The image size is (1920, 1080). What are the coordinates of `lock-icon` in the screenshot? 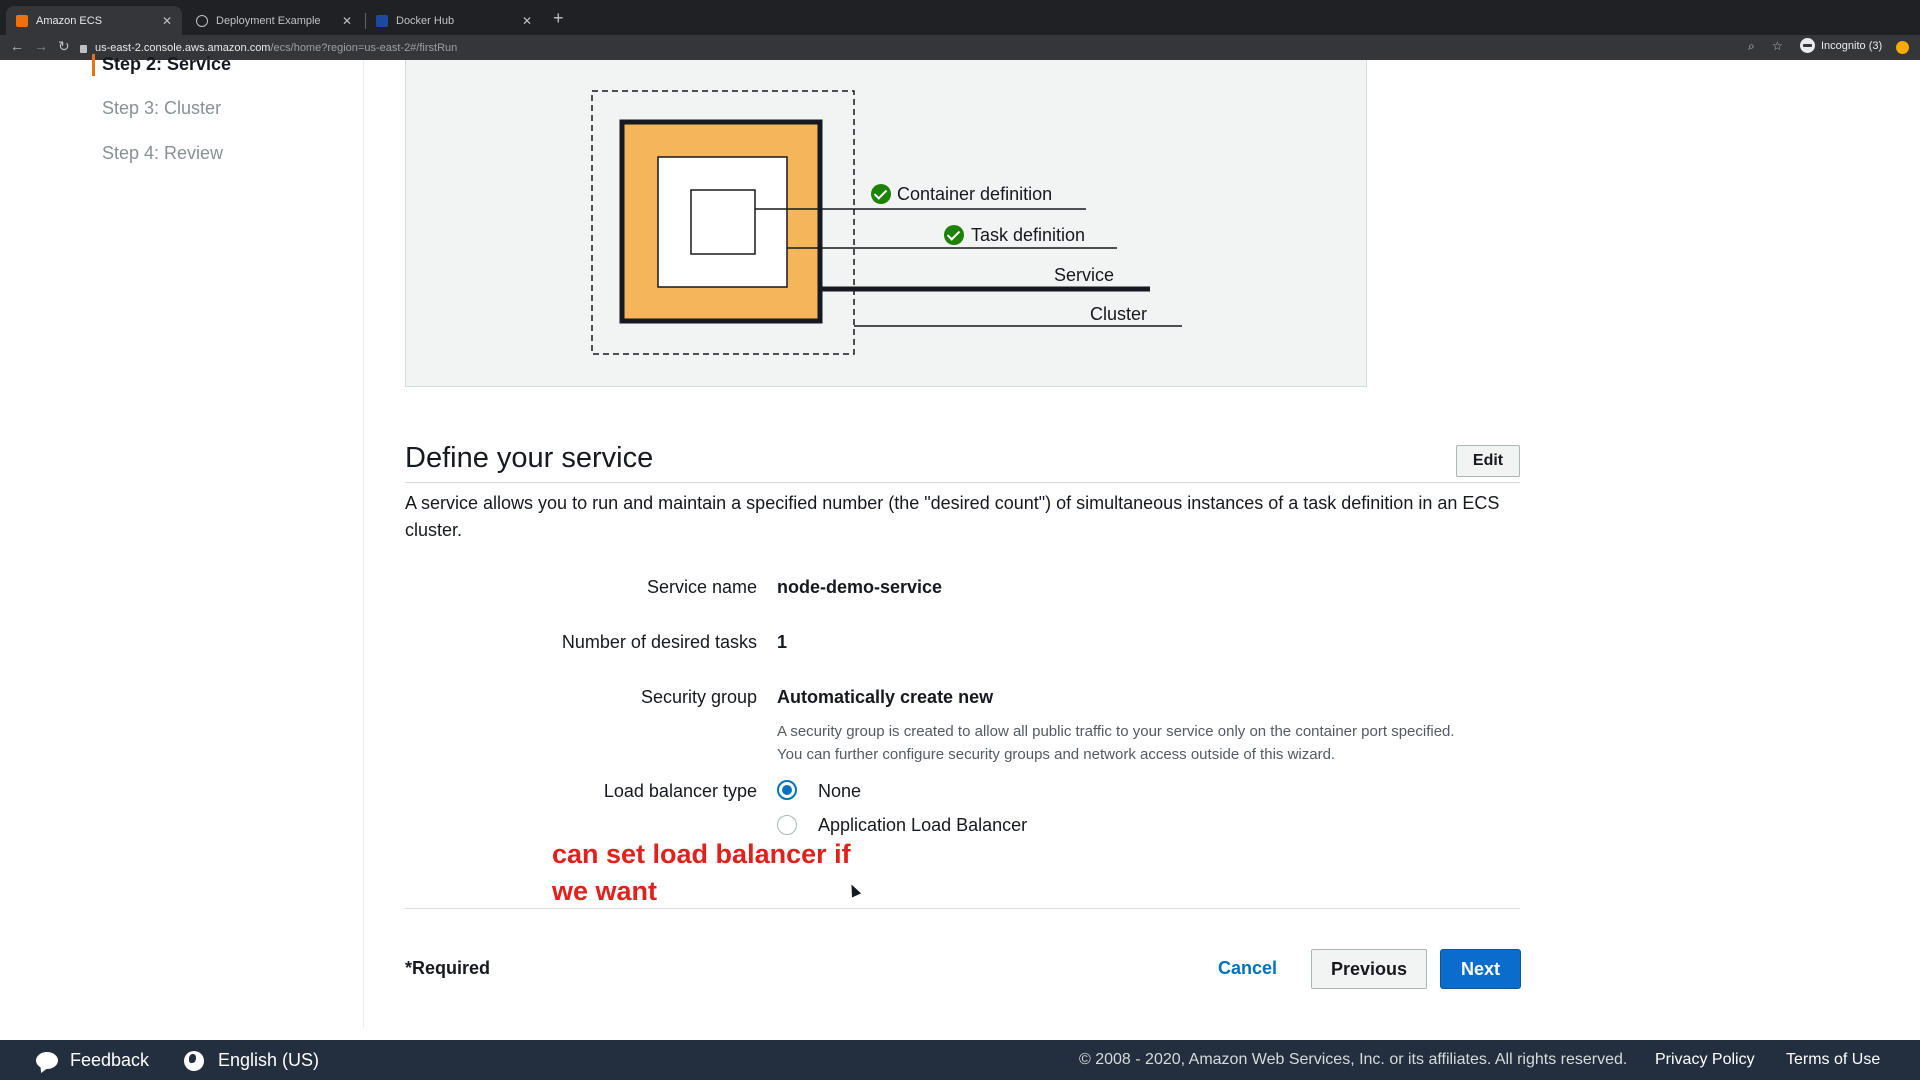 It's located at (83, 48).